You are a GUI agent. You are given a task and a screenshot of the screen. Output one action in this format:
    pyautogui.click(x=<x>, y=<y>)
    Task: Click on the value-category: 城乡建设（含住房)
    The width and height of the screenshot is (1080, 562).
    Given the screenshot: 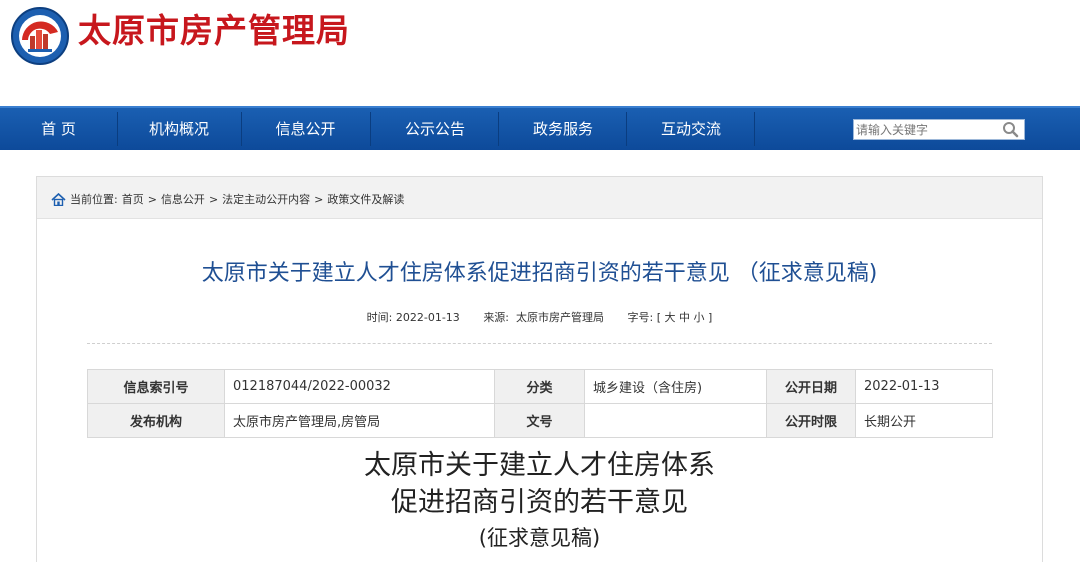 What is the action you would take?
    pyautogui.click(x=675, y=386)
    